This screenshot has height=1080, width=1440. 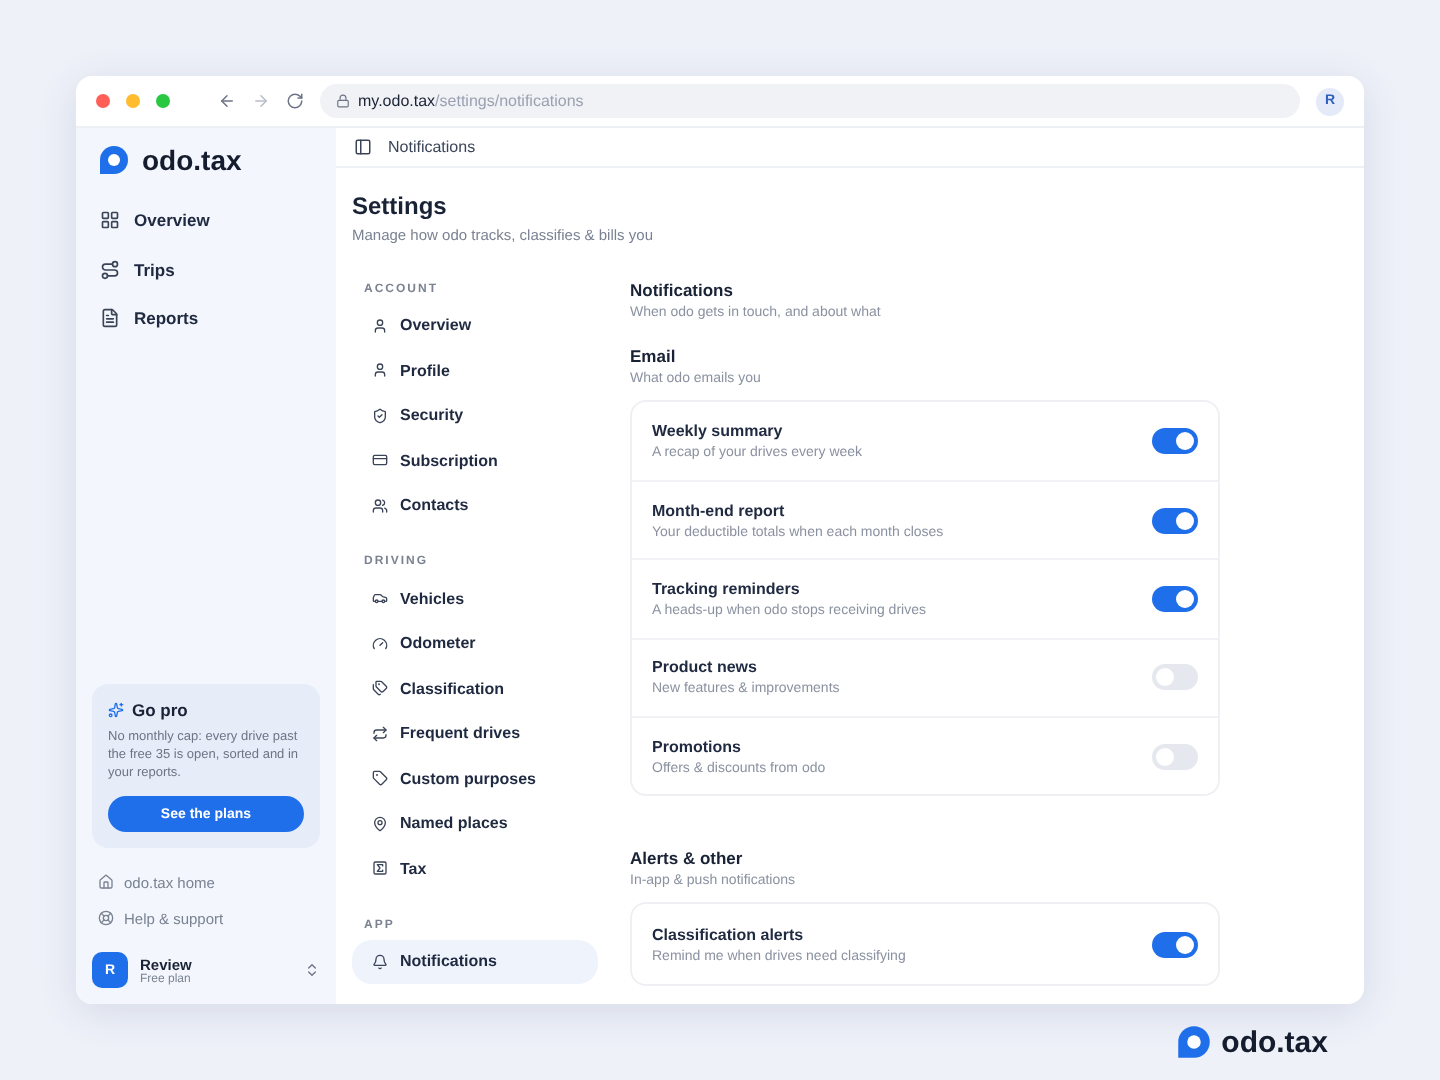 What do you see at coordinates (380, 868) in the screenshot?
I see `sigma-icon` at bounding box center [380, 868].